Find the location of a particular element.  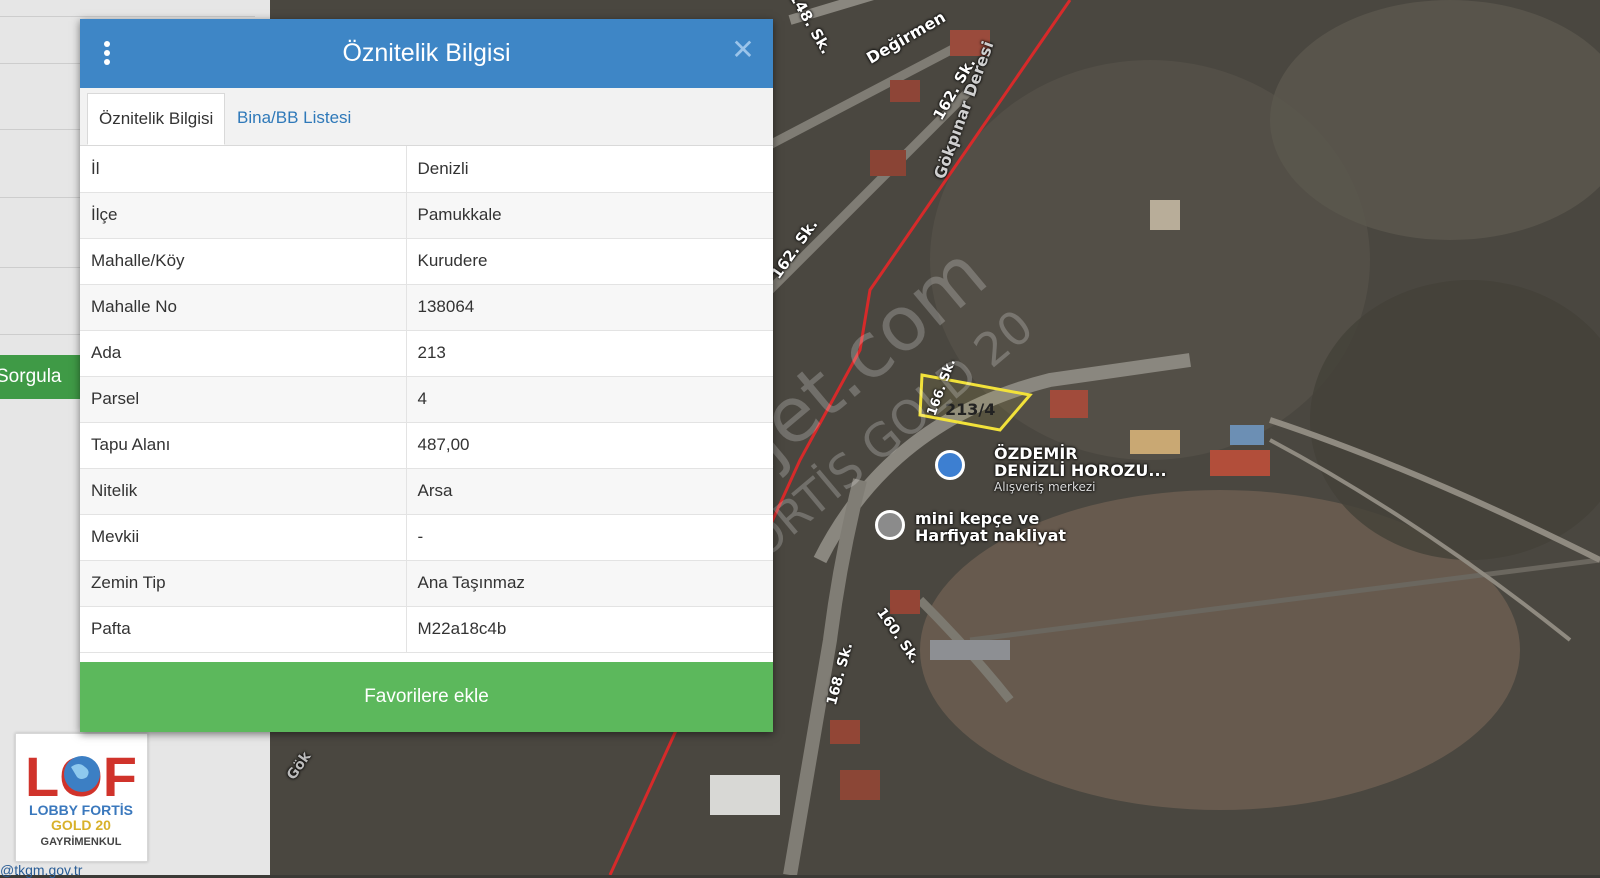

attribute-key: Mahalle/Köy is located at coordinates (243, 261).